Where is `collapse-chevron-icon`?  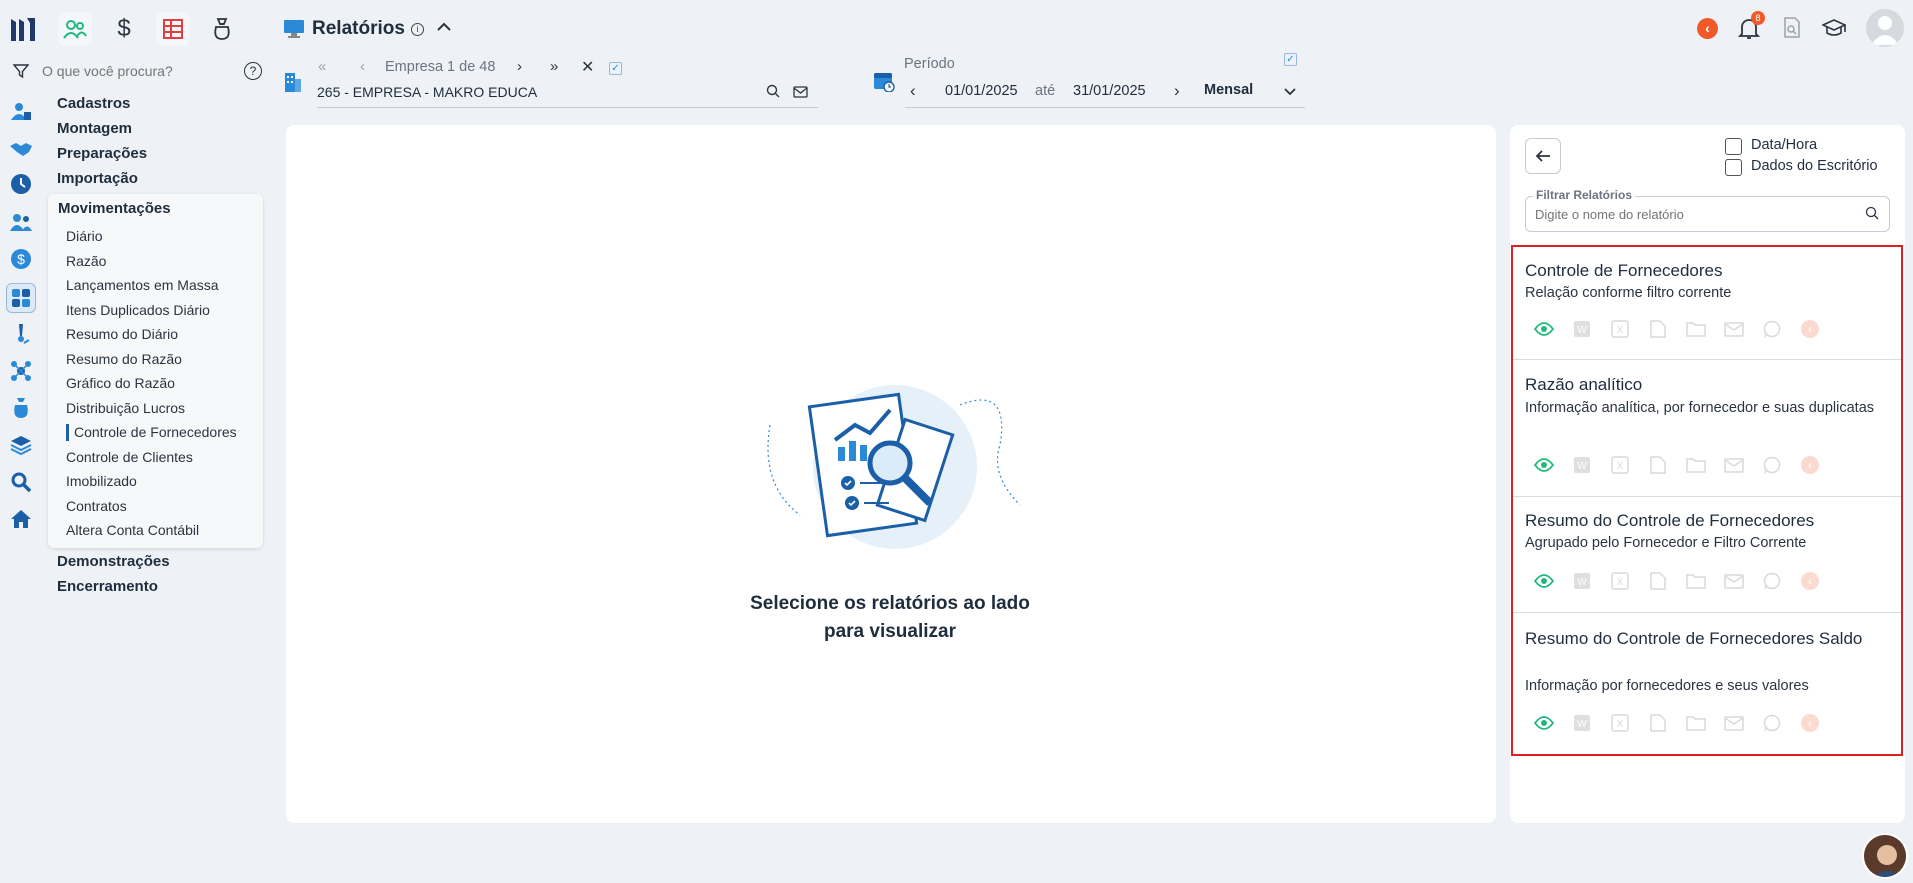
collapse-chevron-icon is located at coordinates (444, 29).